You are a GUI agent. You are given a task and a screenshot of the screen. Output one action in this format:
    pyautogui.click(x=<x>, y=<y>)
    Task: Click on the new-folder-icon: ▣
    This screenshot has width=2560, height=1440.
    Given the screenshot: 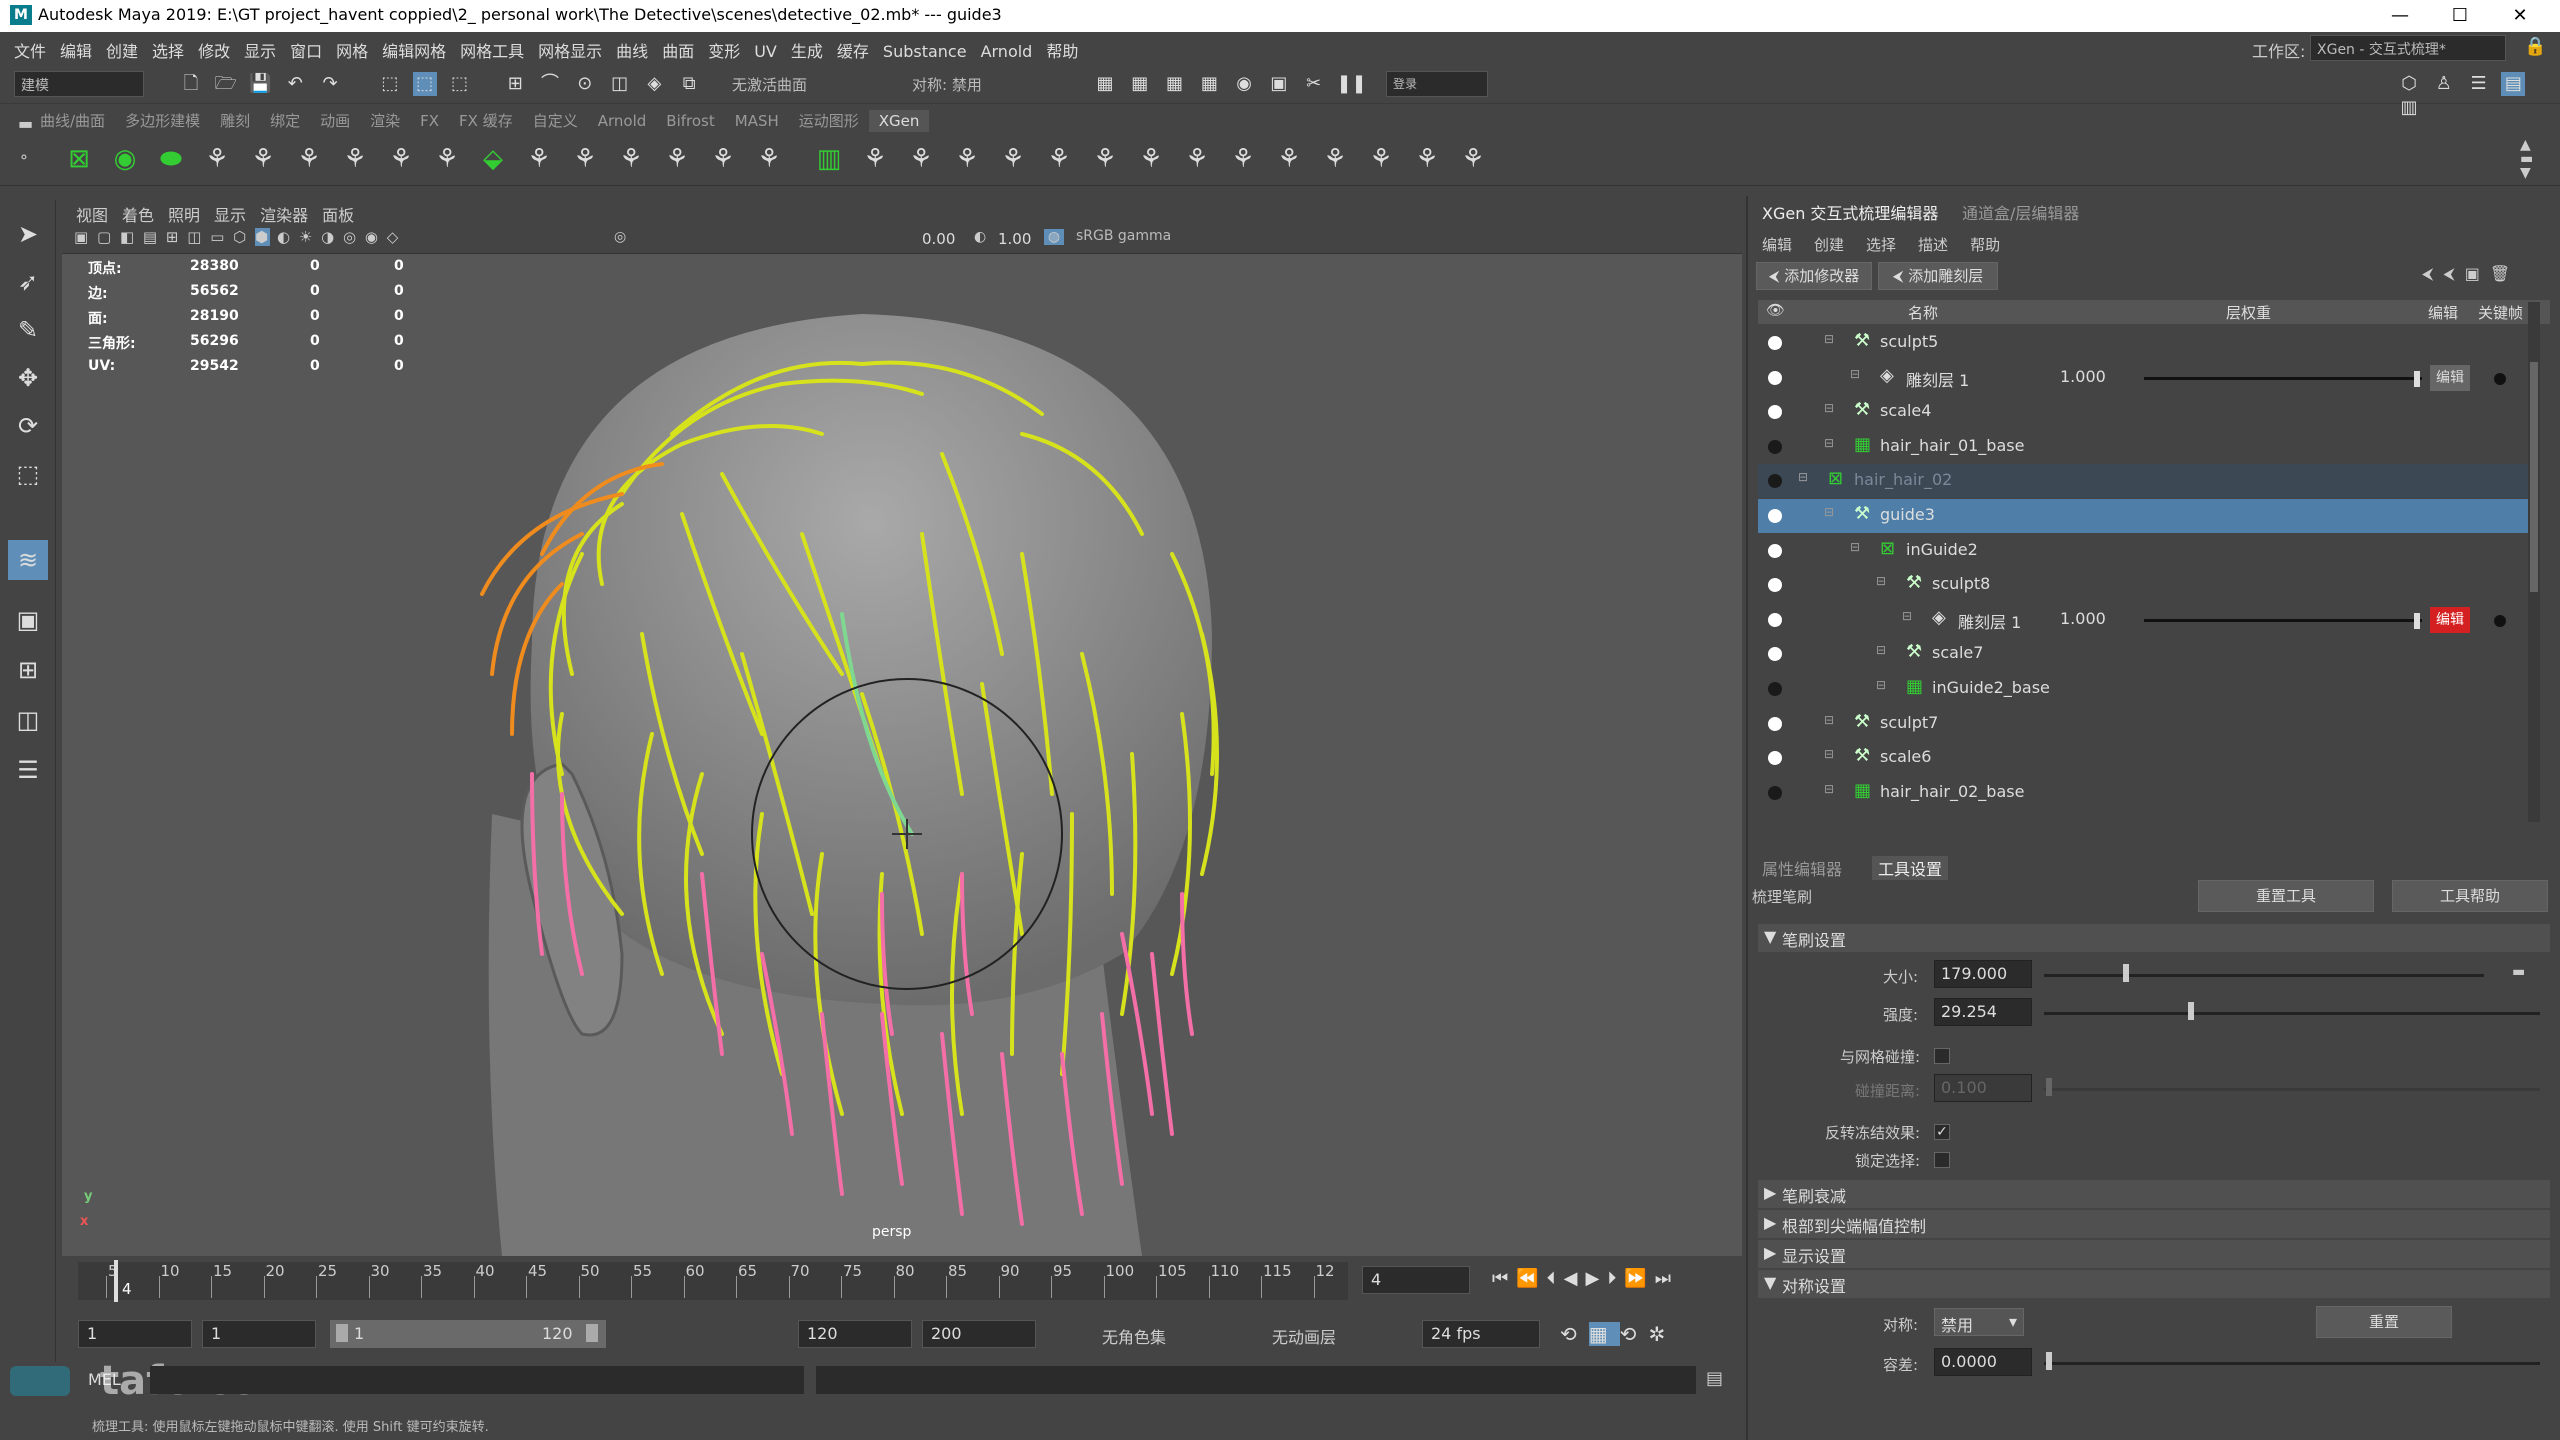 What is the action you would take?
    pyautogui.click(x=2477, y=273)
    